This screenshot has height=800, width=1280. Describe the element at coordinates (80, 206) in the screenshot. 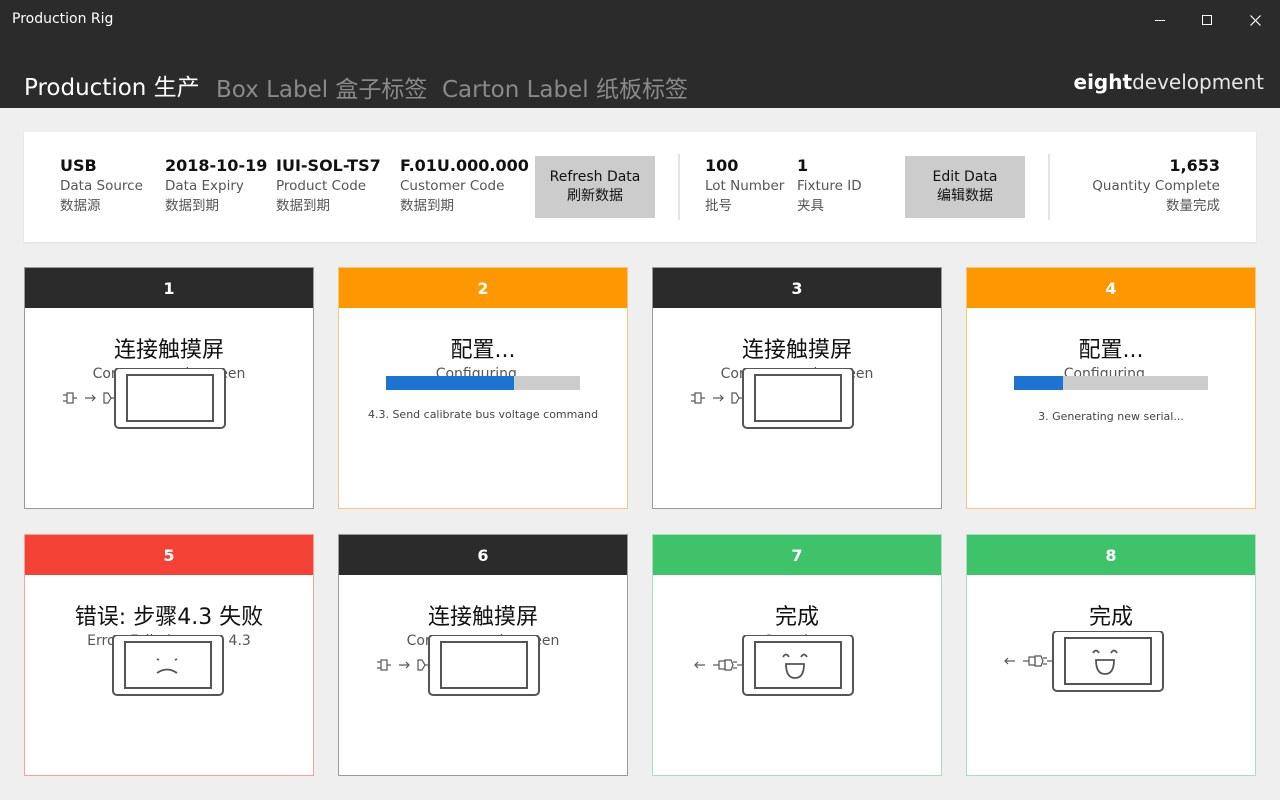

I see `field-label-cn: 数据源` at that location.